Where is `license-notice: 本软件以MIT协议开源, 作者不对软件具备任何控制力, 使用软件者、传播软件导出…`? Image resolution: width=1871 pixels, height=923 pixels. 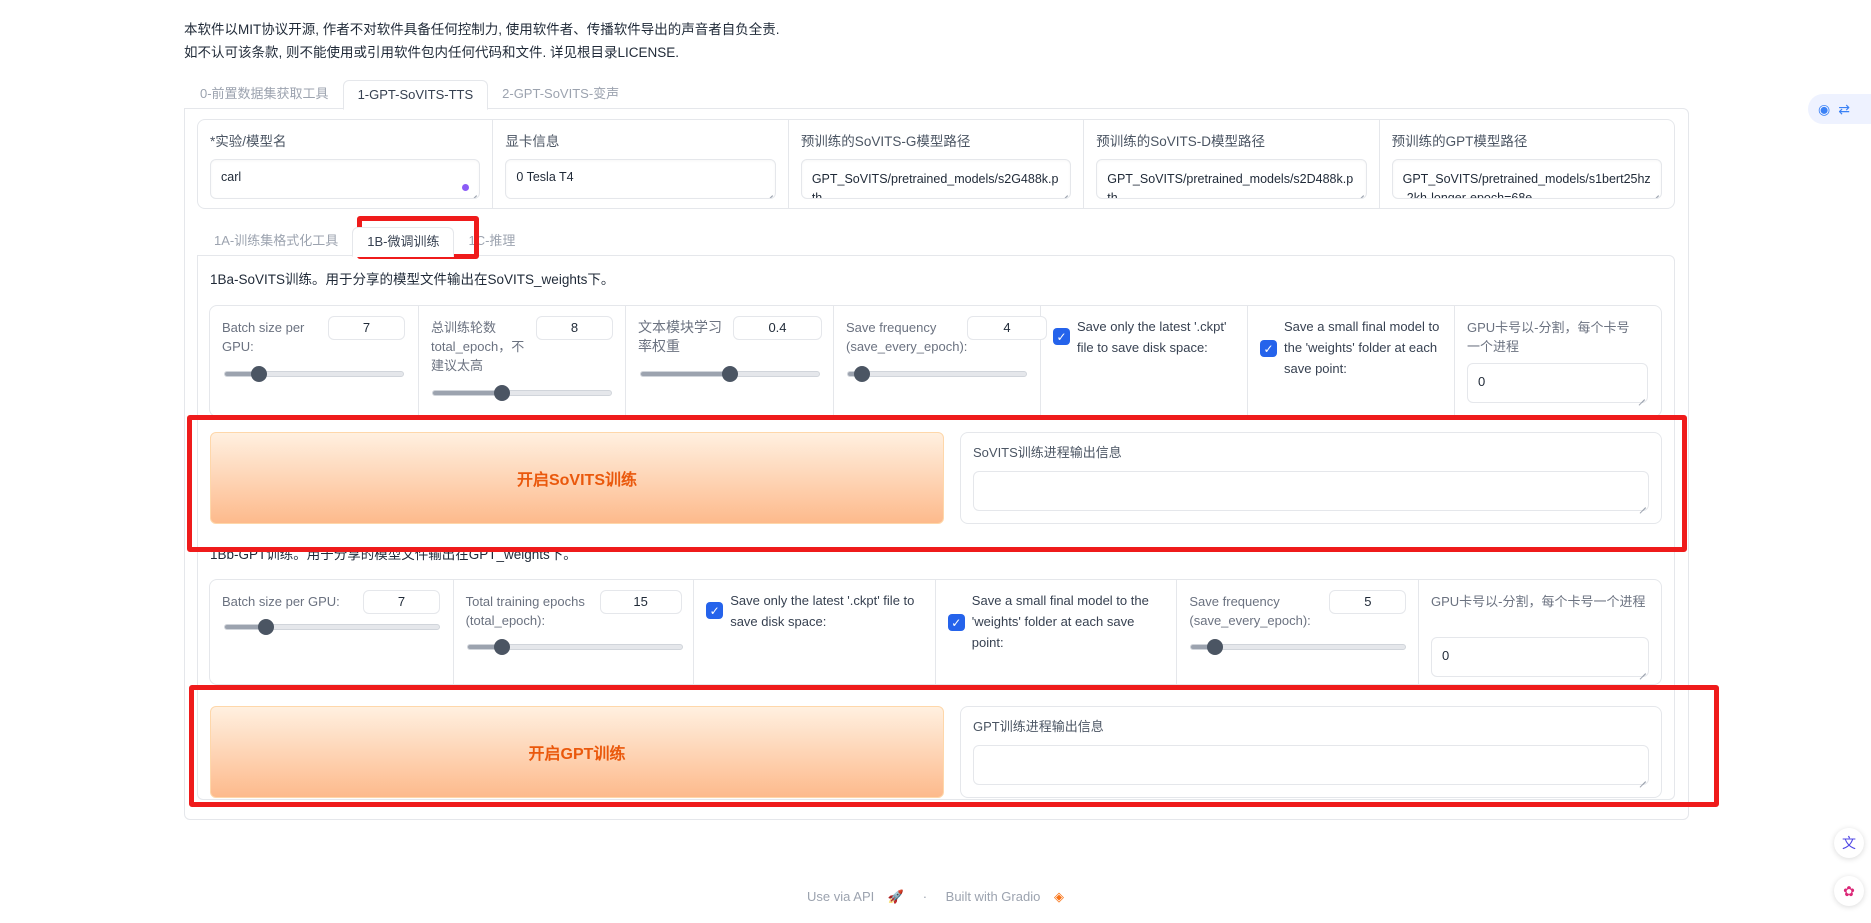
license-notice: 本软件以MIT协议开源, 作者不对软件具备任何控制力, 使用软件者、传播软件导出… is located at coordinates (482, 41).